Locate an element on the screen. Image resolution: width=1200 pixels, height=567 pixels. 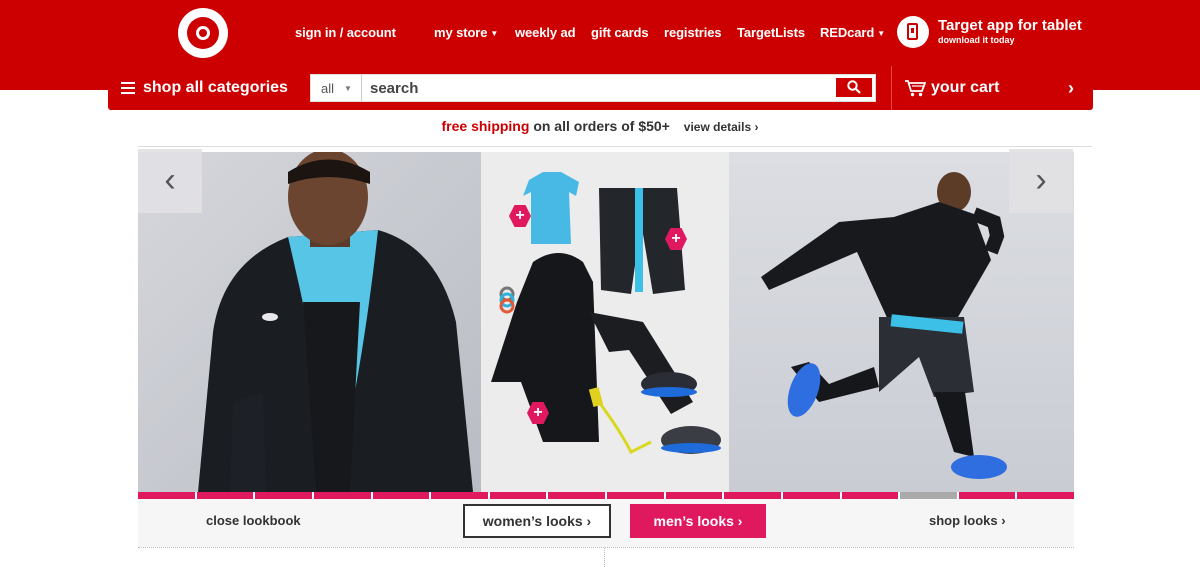
carousel-pager is located at coordinates (606, 495).